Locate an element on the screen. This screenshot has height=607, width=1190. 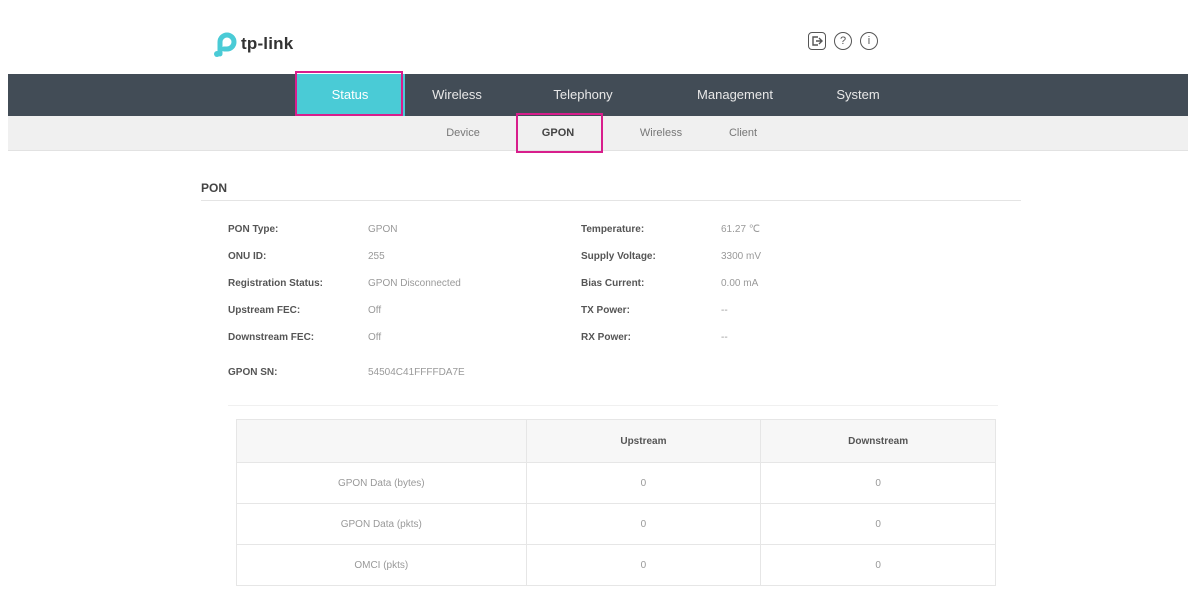
row-label: GPON Data (pkts) is located at coordinates (381, 524).